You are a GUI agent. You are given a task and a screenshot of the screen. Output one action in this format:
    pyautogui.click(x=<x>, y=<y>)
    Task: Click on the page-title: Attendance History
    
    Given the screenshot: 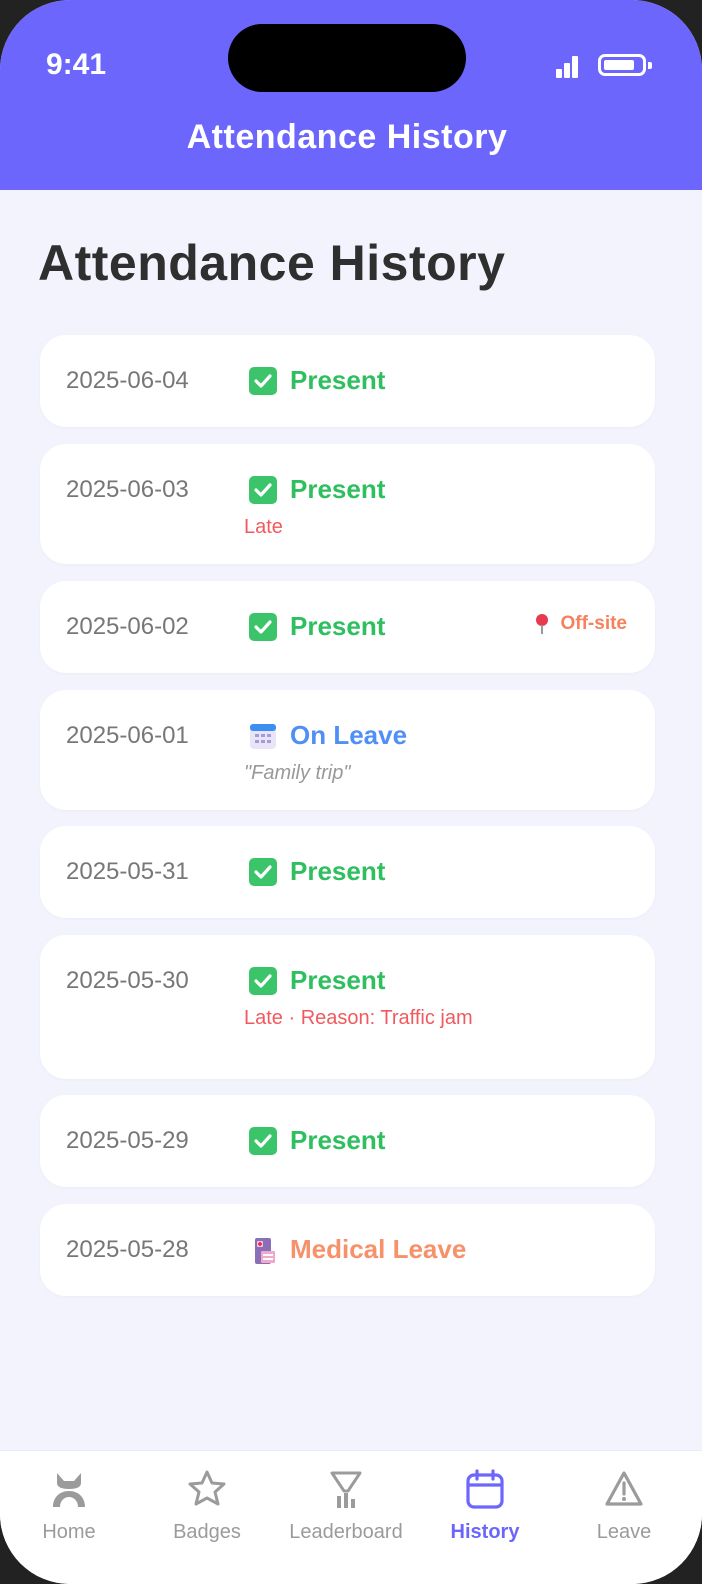 What is the action you would take?
    pyautogui.click(x=272, y=263)
    